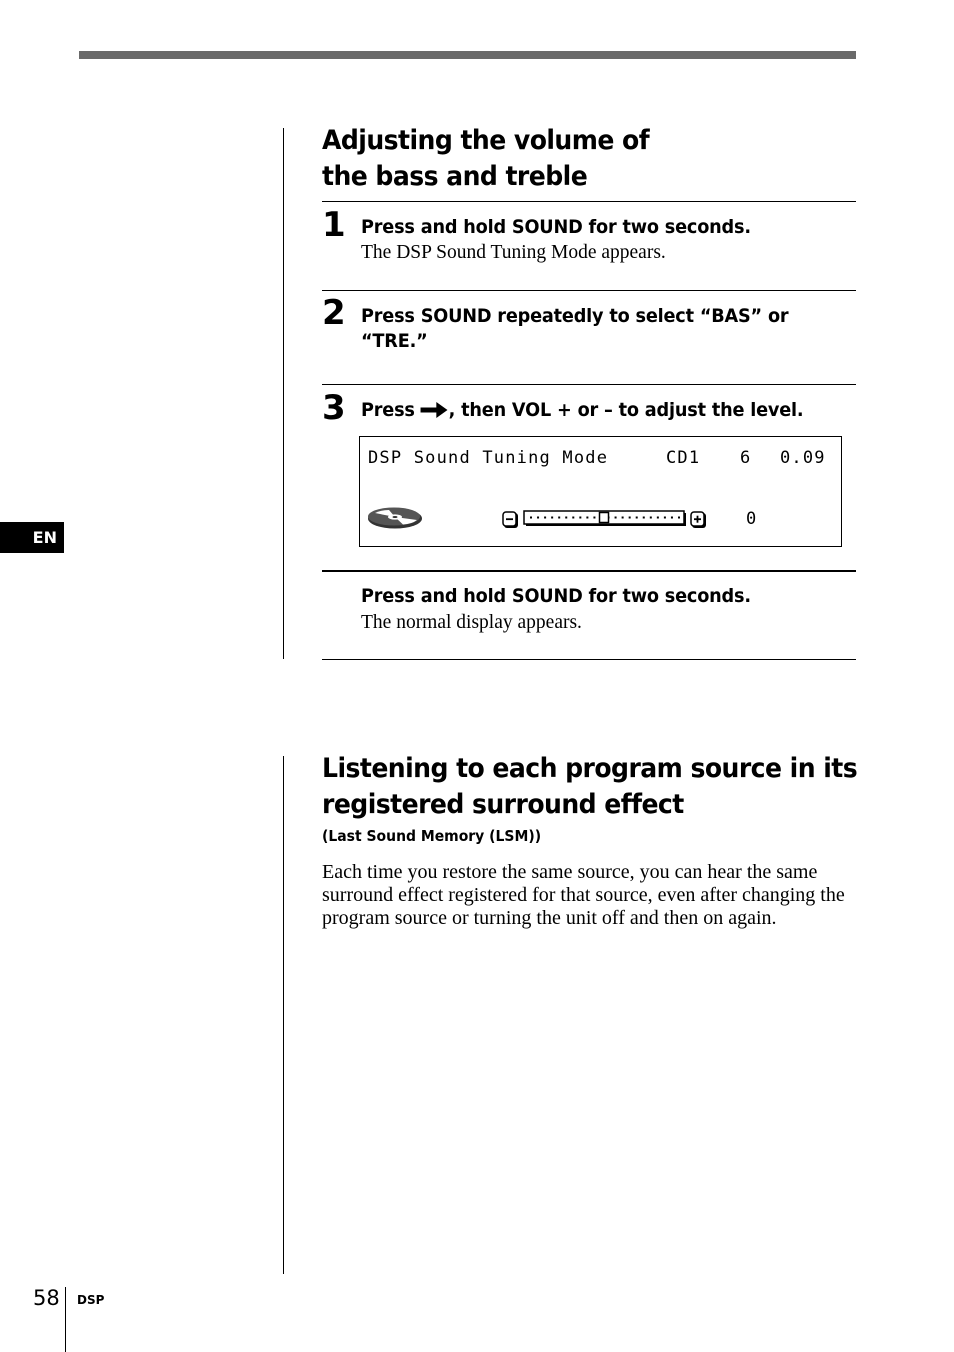  What do you see at coordinates (391, 410) in the screenshot?
I see `step-instruction-pre: Press` at bounding box center [391, 410].